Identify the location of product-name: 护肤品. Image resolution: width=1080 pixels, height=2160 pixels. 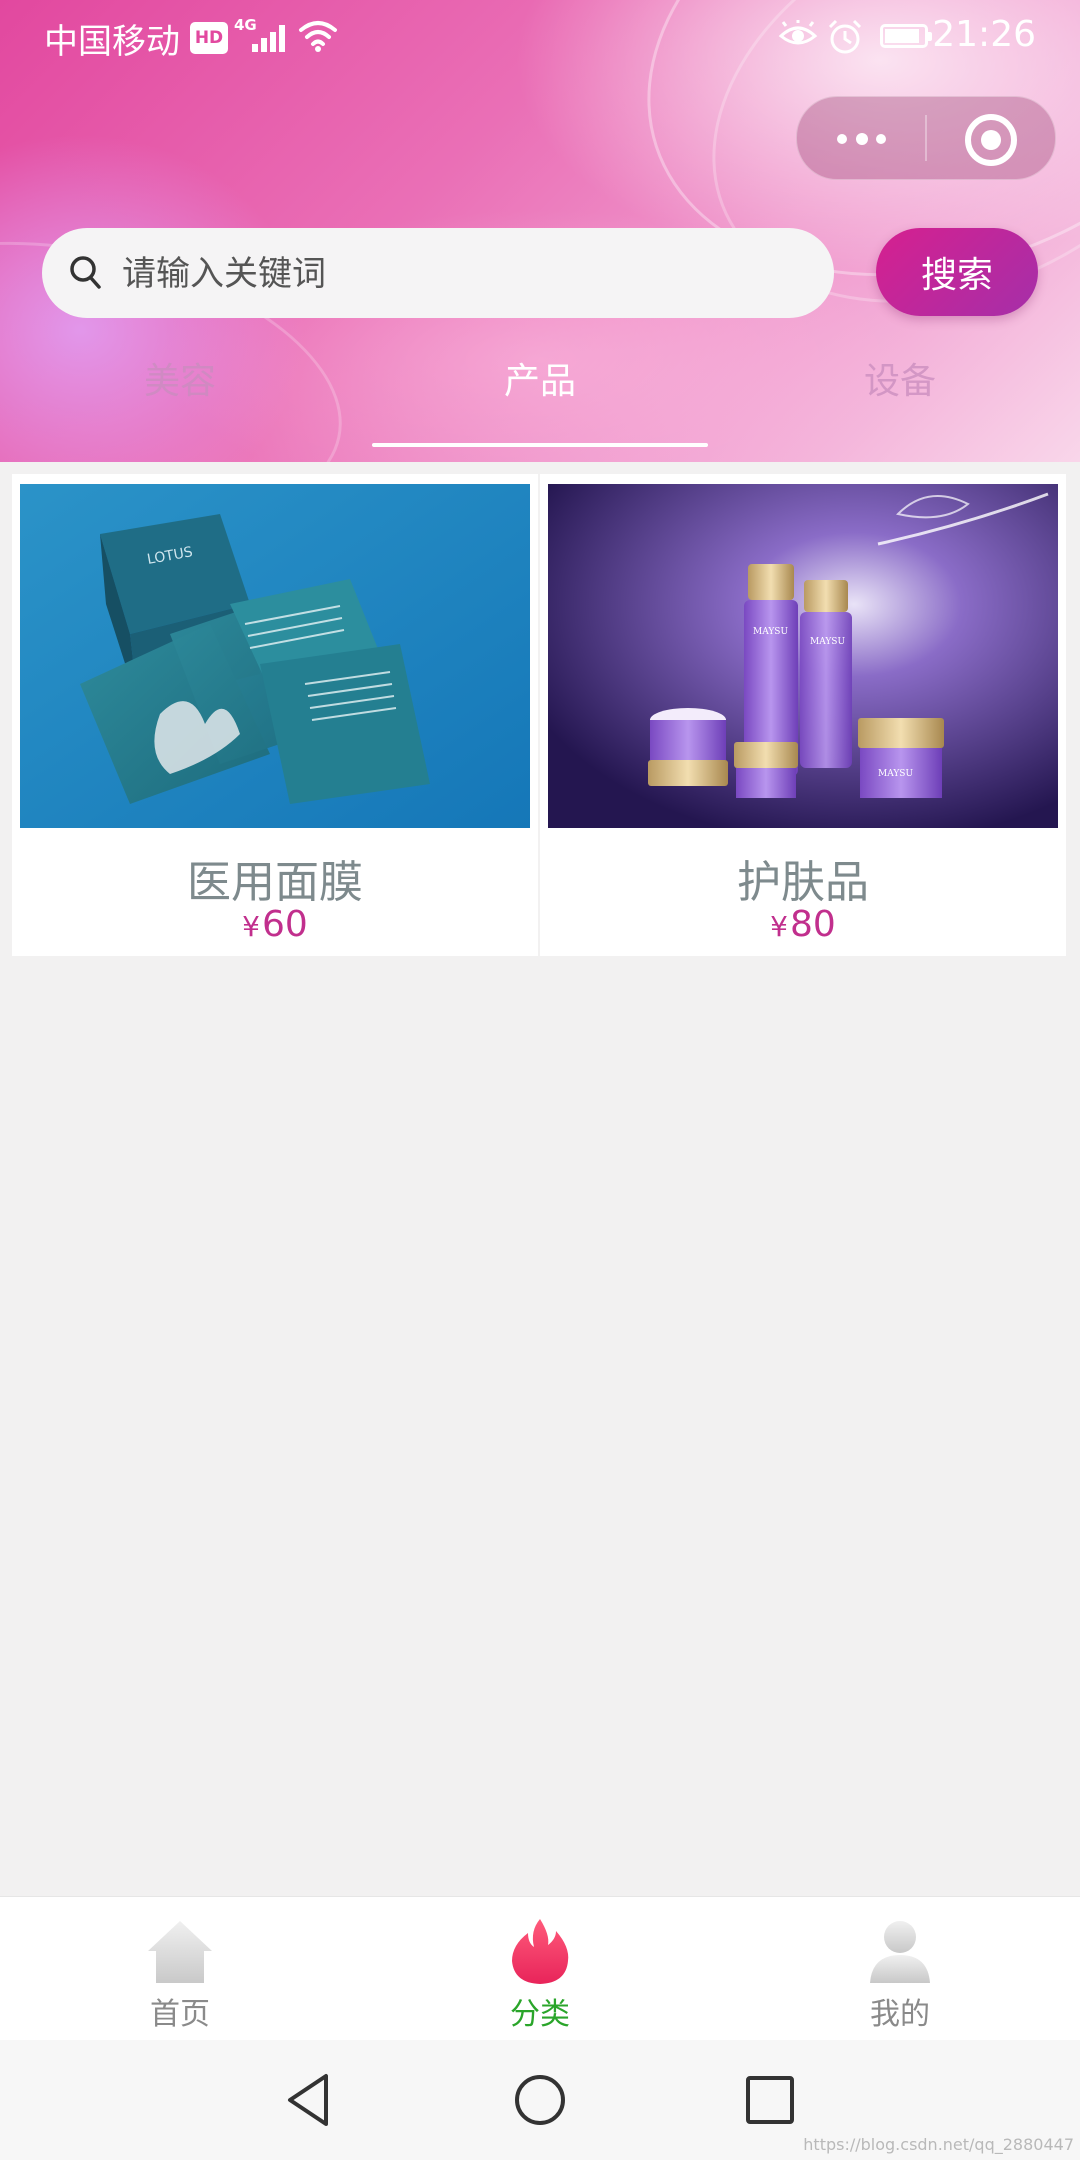
(803, 882).